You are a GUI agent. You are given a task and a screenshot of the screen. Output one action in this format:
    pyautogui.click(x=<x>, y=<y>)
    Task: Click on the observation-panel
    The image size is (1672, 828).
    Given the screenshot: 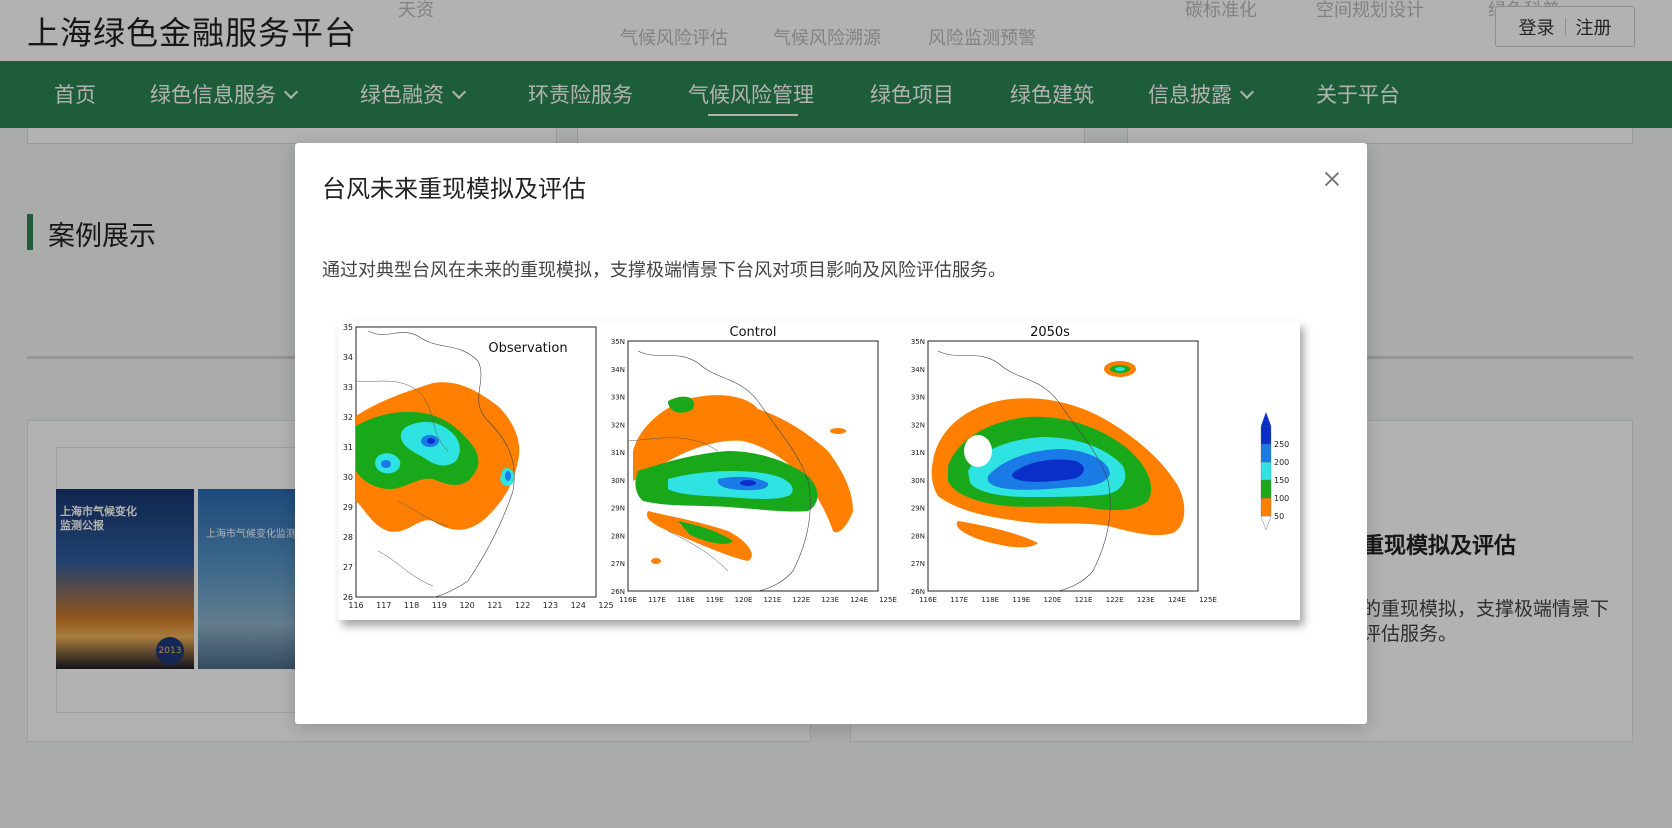 What is the action you would take?
    pyautogui.click(x=476, y=462)
    